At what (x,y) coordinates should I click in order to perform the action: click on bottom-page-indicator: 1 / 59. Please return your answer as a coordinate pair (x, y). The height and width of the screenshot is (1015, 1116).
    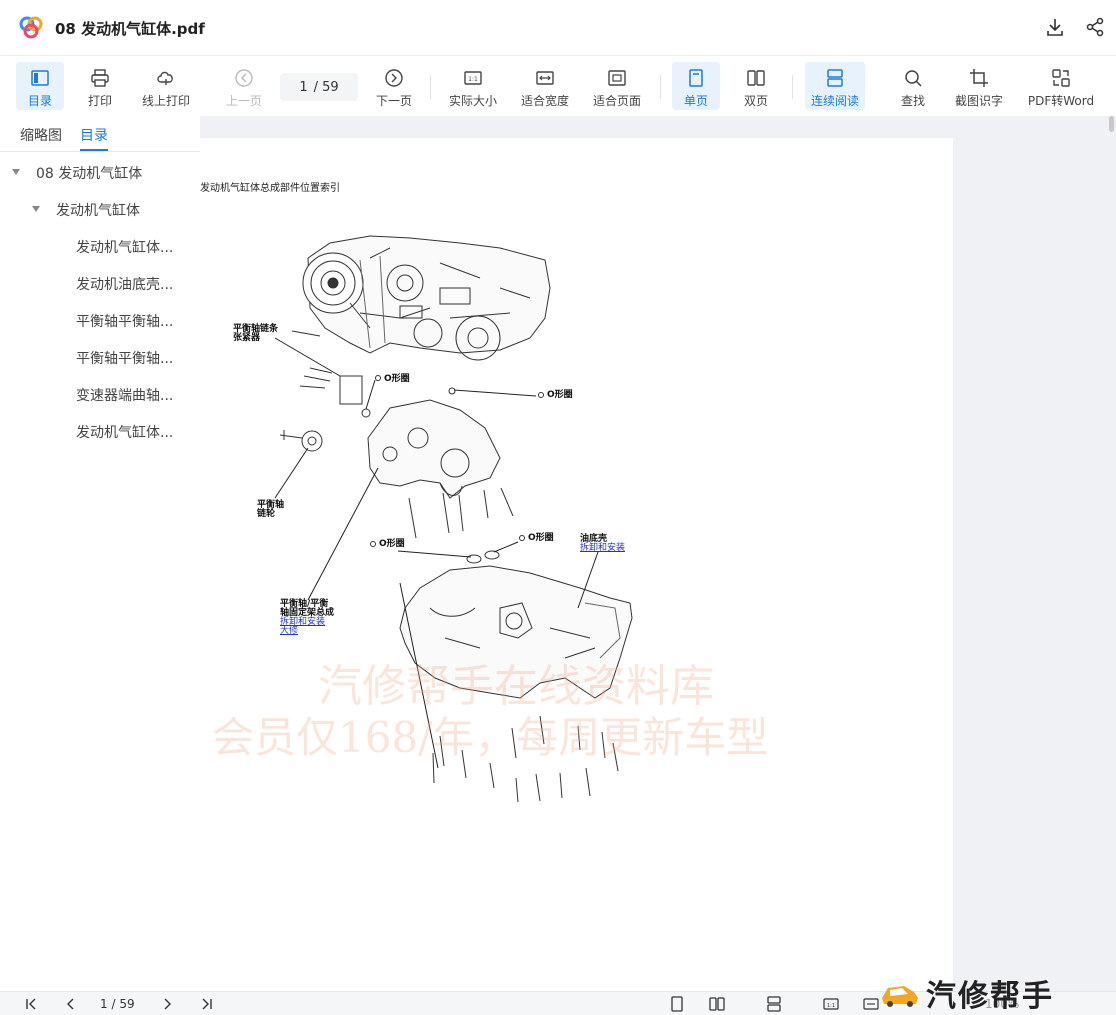
    Looking at the image, I should click on (117, 1004).